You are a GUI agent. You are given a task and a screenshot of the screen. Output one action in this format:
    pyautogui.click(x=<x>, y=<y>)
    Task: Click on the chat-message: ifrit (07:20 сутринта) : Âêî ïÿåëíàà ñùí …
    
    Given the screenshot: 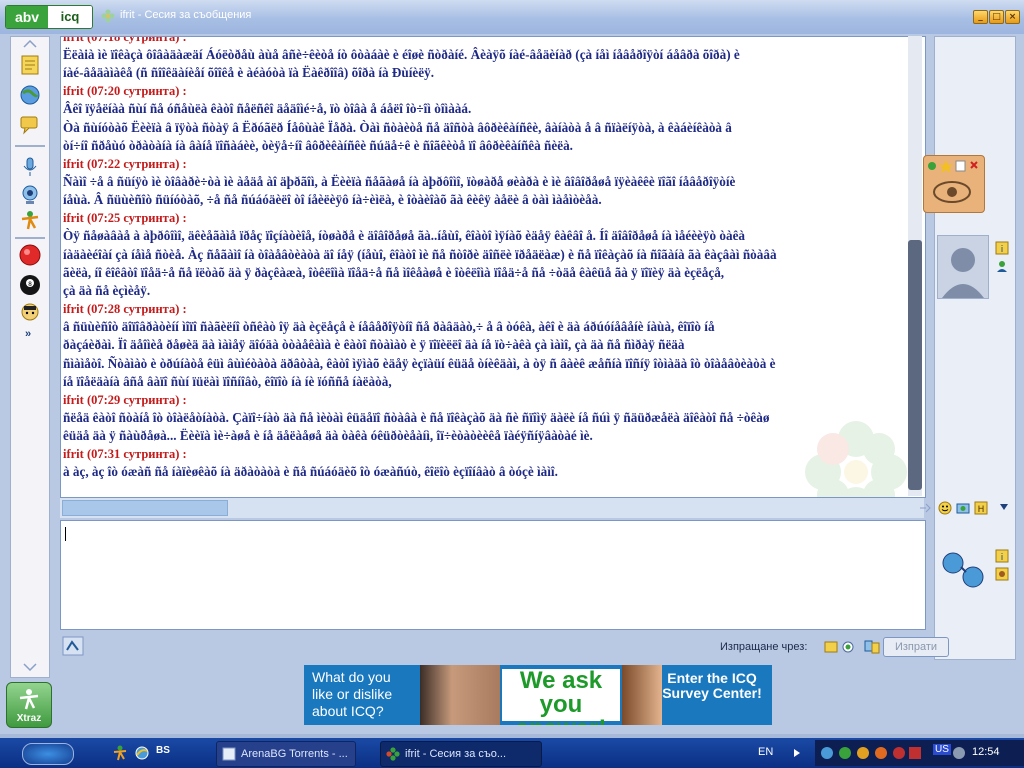 What is the action you would take?
    pyautogui.click(x=486, y=119)
    